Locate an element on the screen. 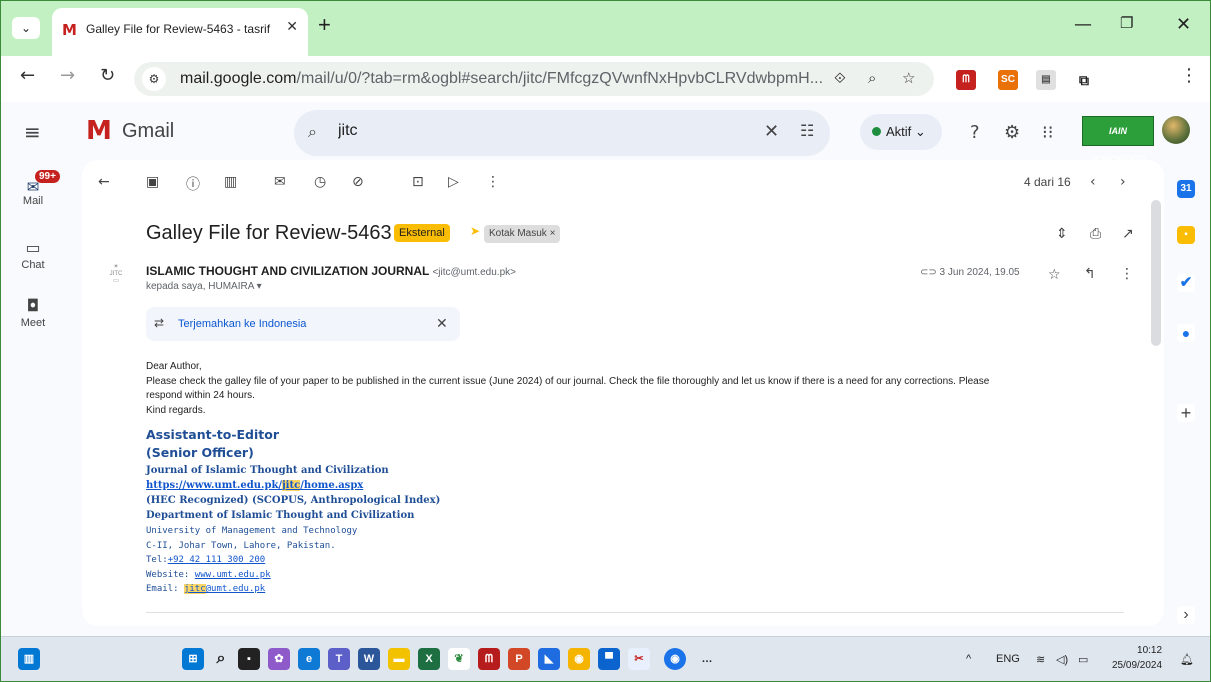 This screenshot has height=682, width=1211. minimize-icon: — is located at coordinates (1083, 24).